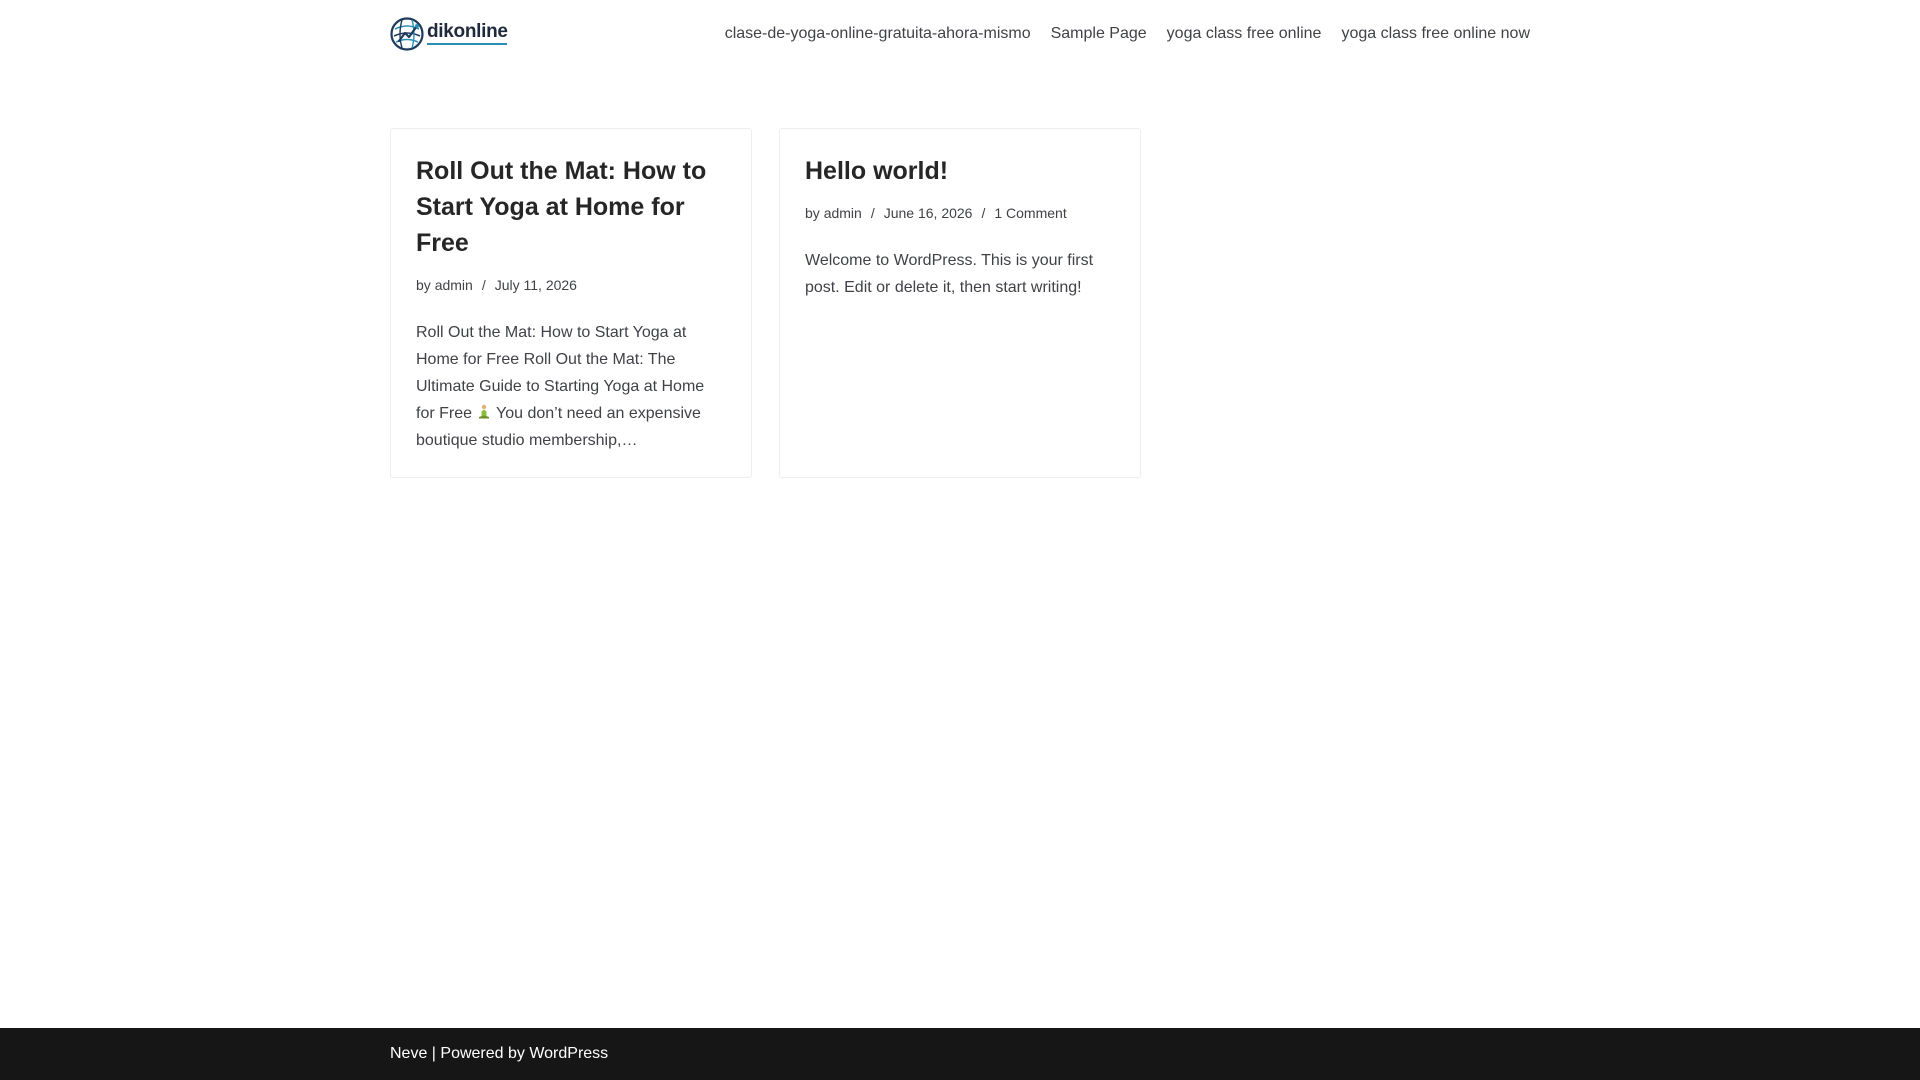 This screenshot has width=1920, height=1080. Describe the element at coordinates (478, 1053) in the screenshot. I see `footer-powered-by: | Powered by` at that location.